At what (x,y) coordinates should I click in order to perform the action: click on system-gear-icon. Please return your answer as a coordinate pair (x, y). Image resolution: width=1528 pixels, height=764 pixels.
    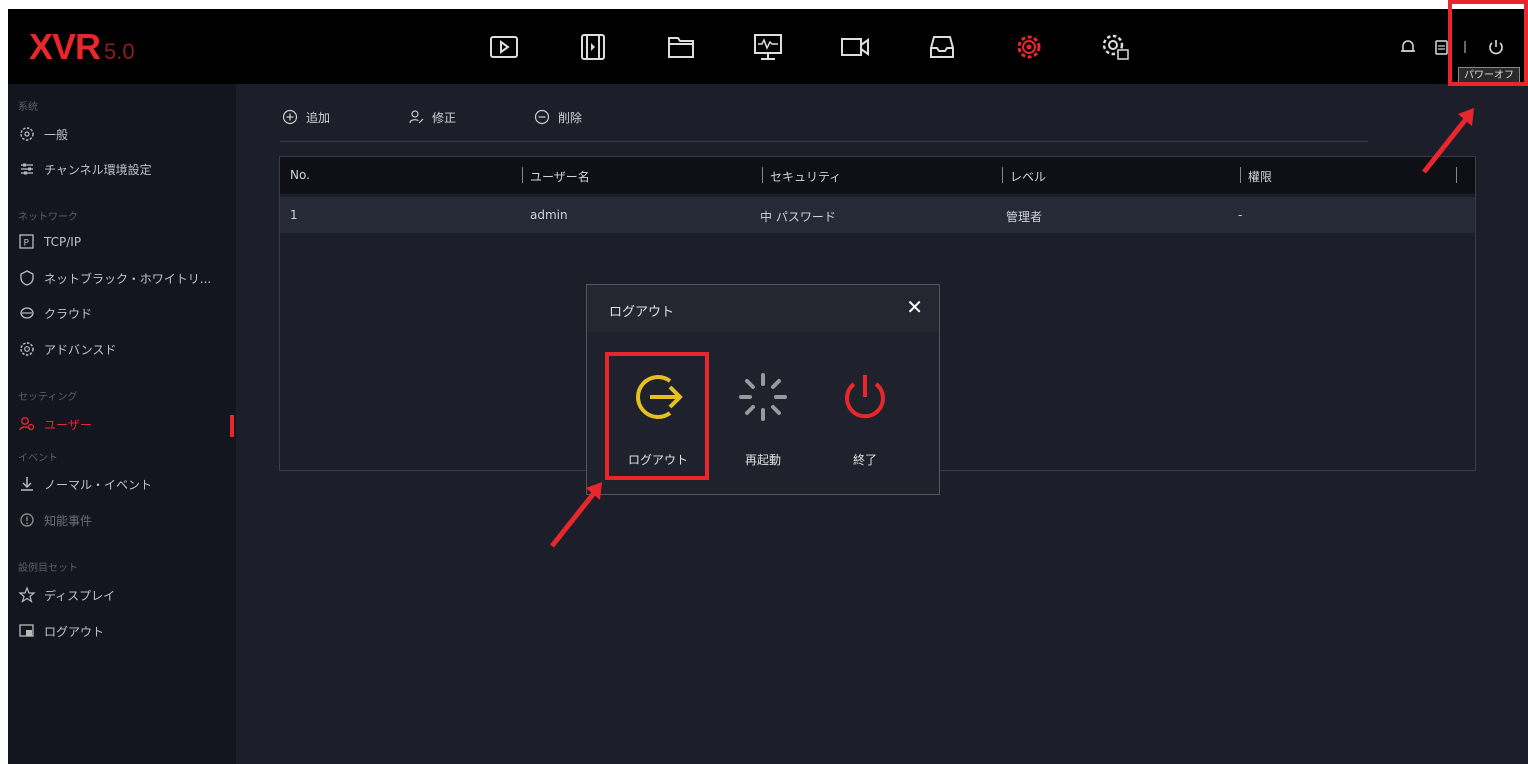
    Looking at the image, I should click on (1115, 47).